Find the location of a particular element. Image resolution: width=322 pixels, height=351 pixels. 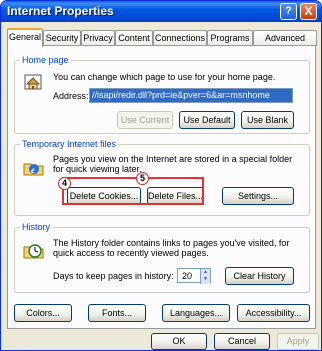

cancel-button: Cancel is located at coordinates (242, 341).